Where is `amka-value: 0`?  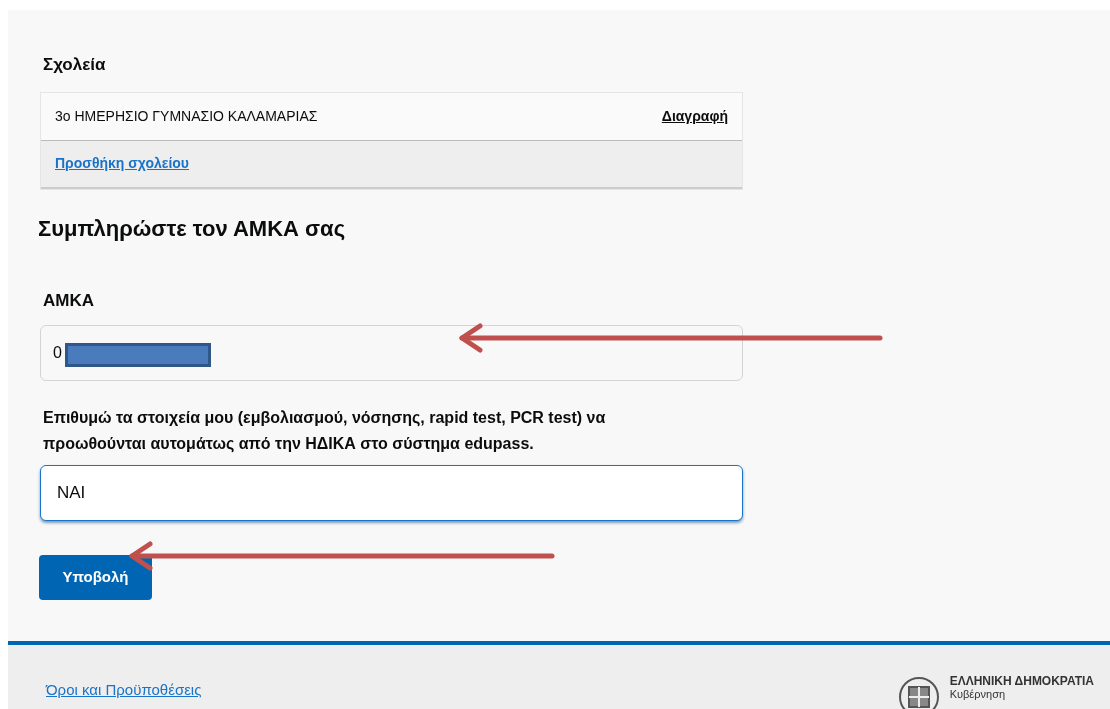
amka-value: 0 is located at coordinates (57, 353).